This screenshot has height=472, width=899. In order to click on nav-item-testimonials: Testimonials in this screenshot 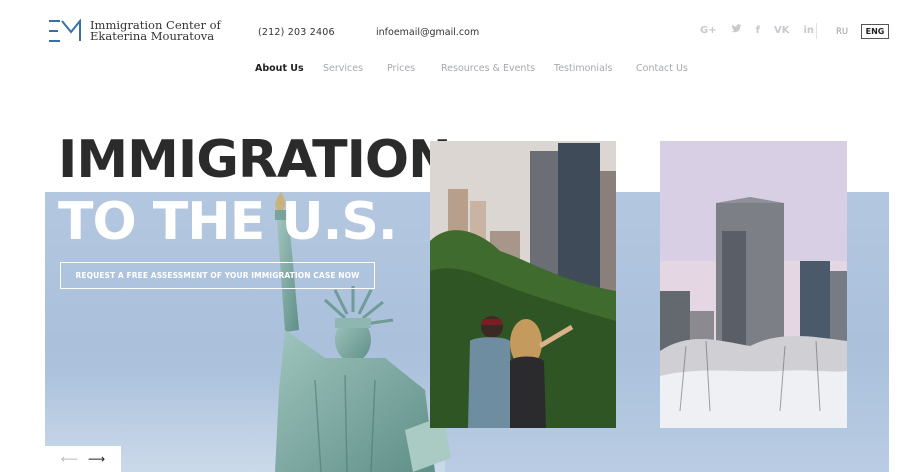, I will do `click(583, 68)`.